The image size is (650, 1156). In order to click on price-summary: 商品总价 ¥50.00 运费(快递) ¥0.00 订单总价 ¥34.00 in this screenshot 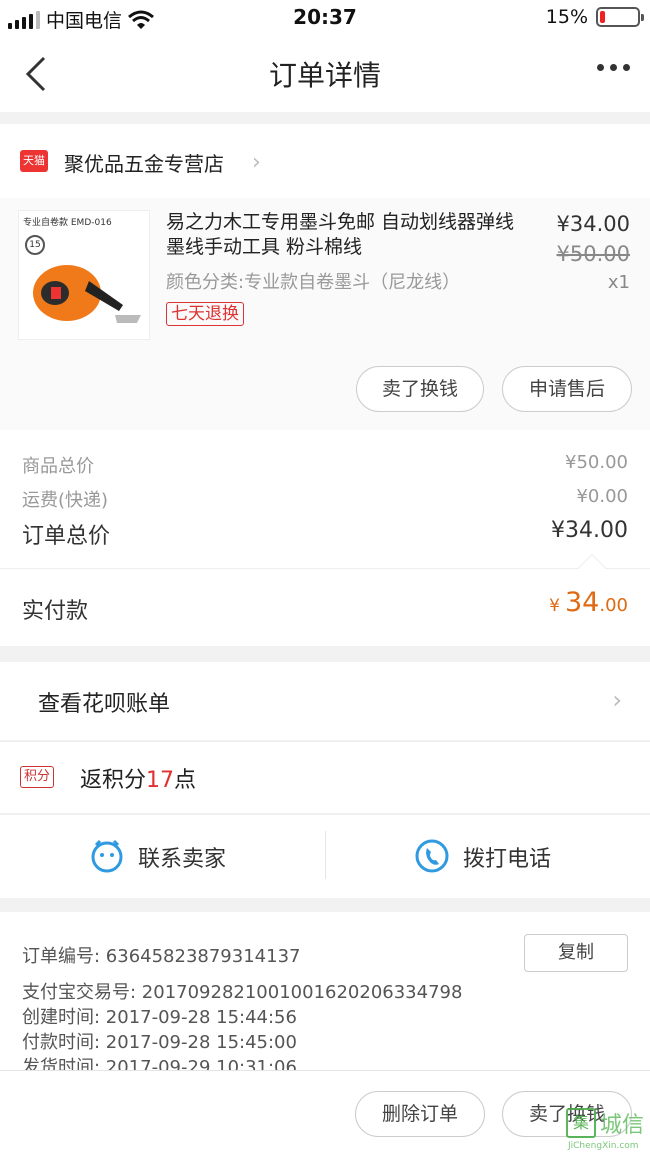, I will do `click(325, 499)`.